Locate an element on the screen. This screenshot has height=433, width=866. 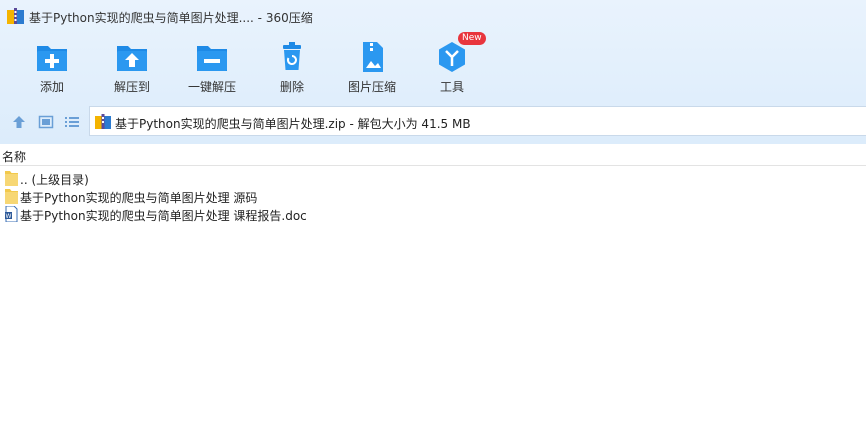
thumbnail-view-icon is located at coordinates (46, 122).